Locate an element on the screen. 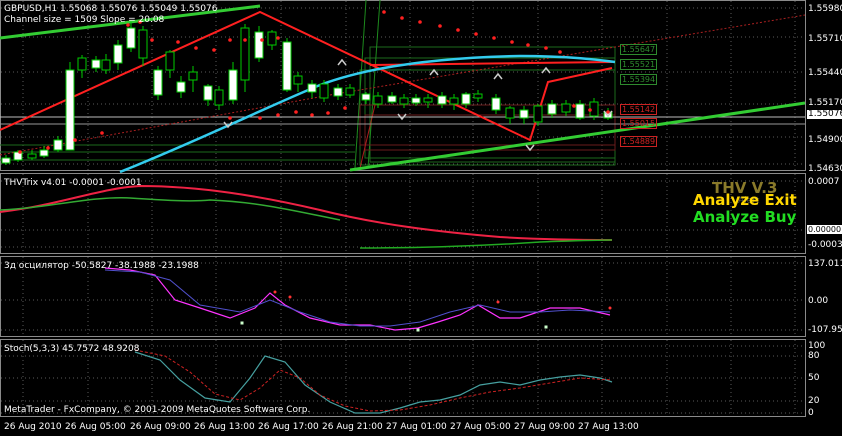  time-axis-label: 27 Aug 09:00 is located at coordinates (544, 427).